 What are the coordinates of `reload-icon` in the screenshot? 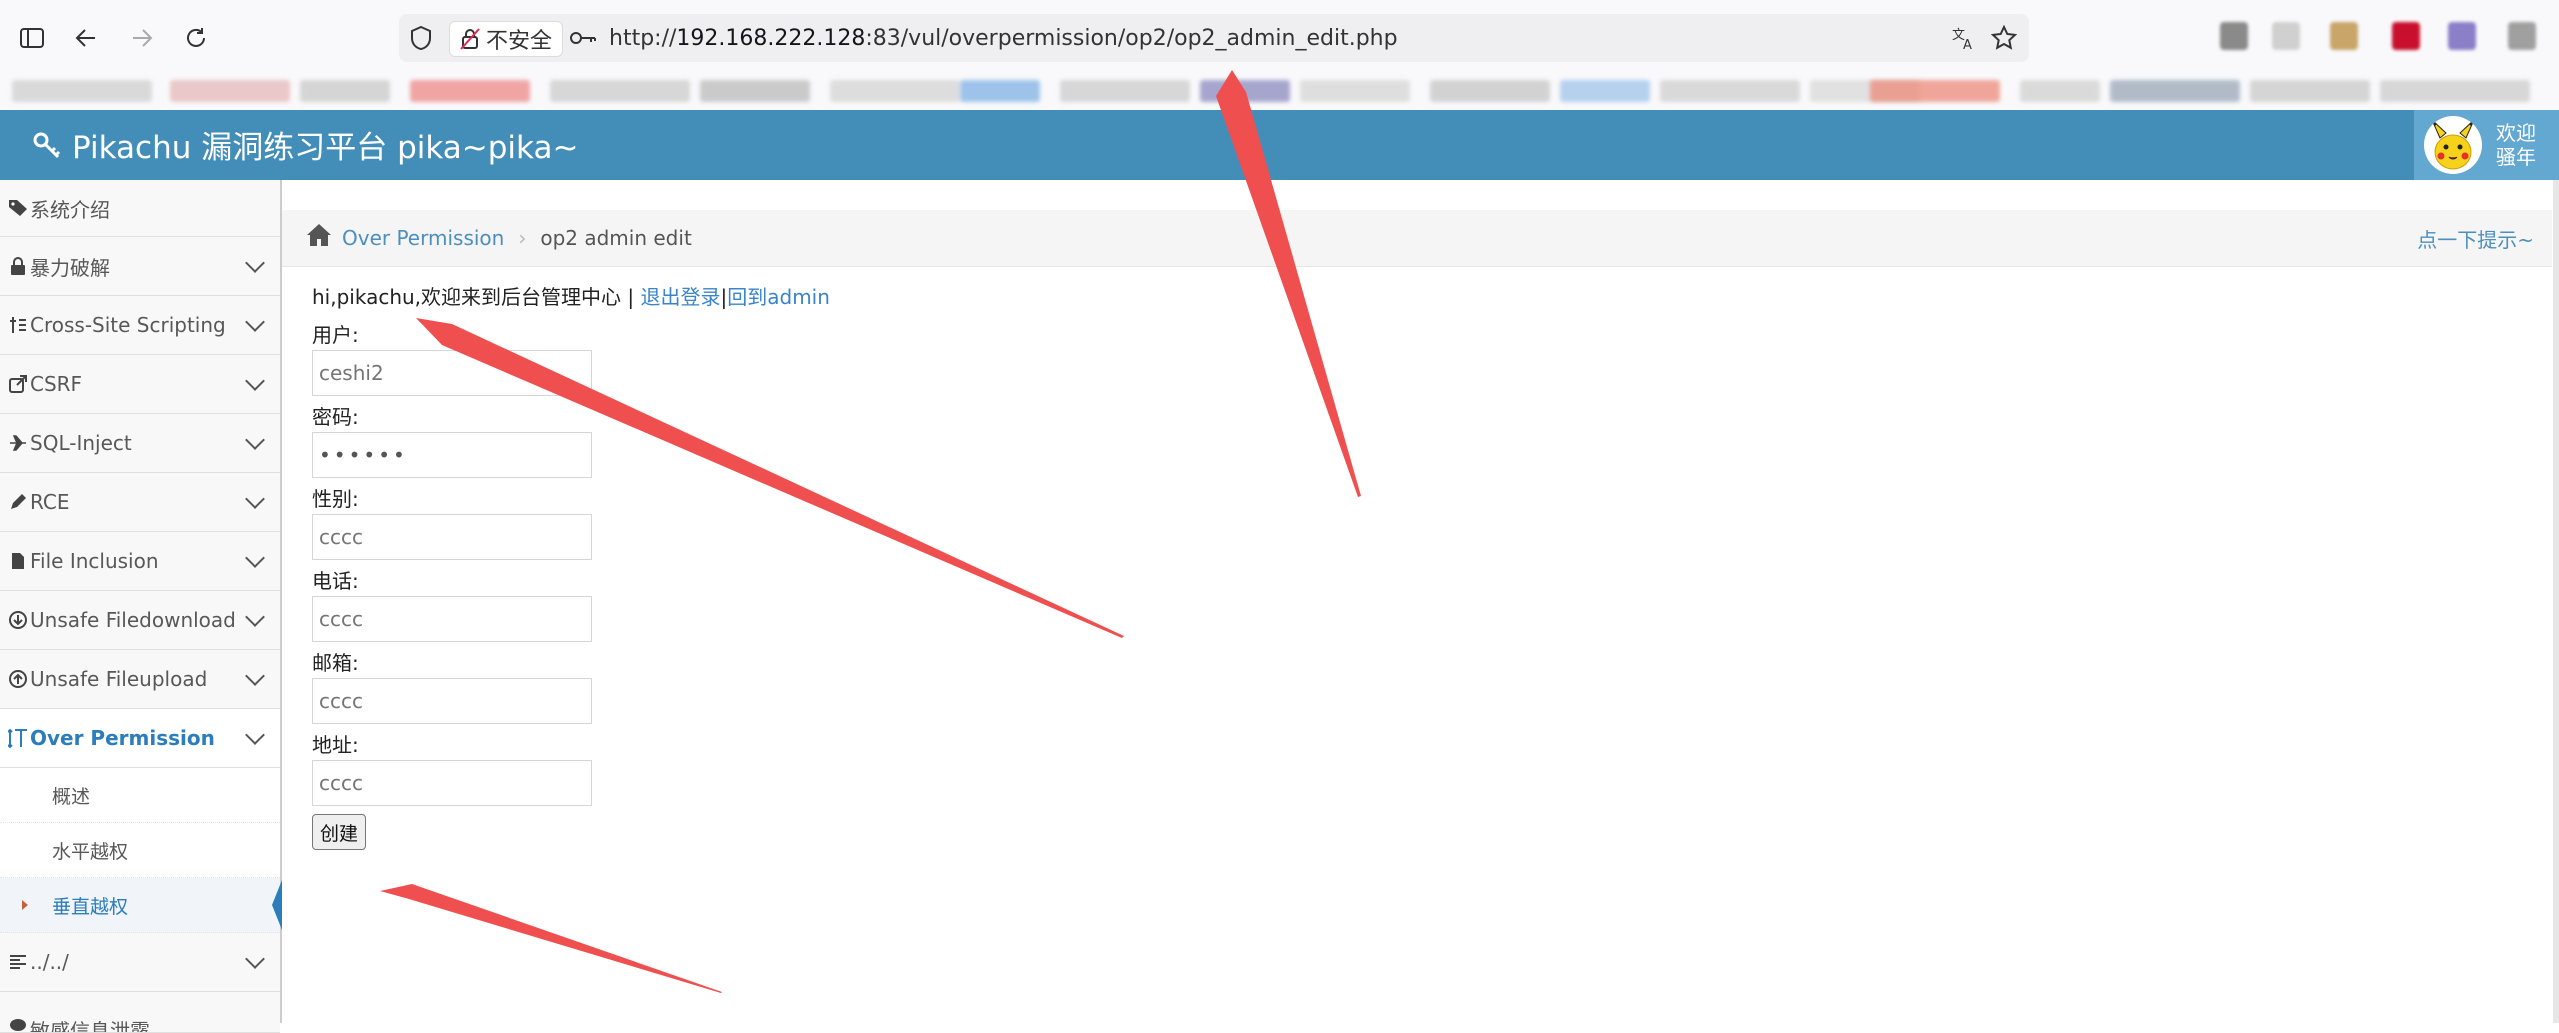 It's located at (196, 38).